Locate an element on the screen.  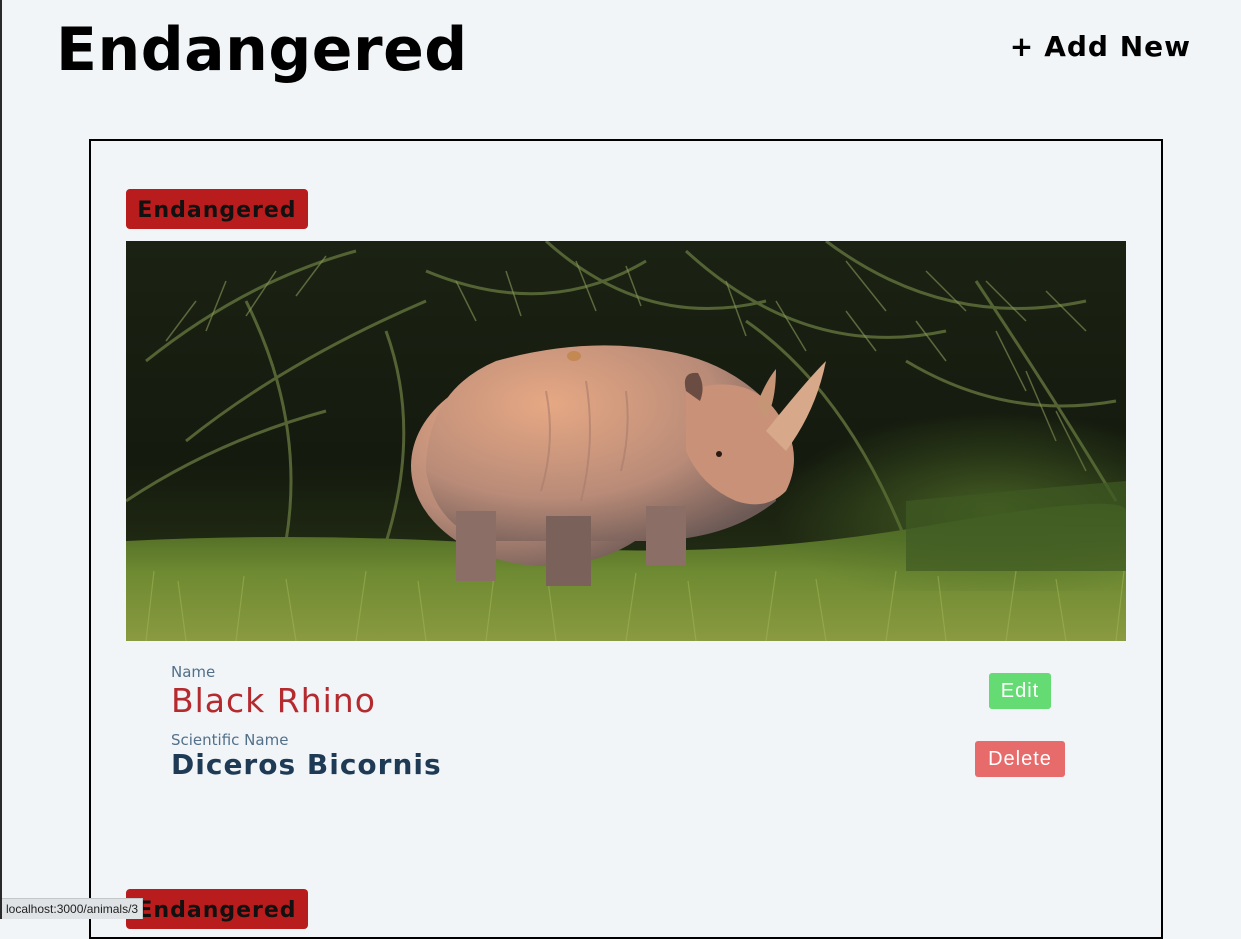
edit-button: Edit is located at coordinates (1020, 691).